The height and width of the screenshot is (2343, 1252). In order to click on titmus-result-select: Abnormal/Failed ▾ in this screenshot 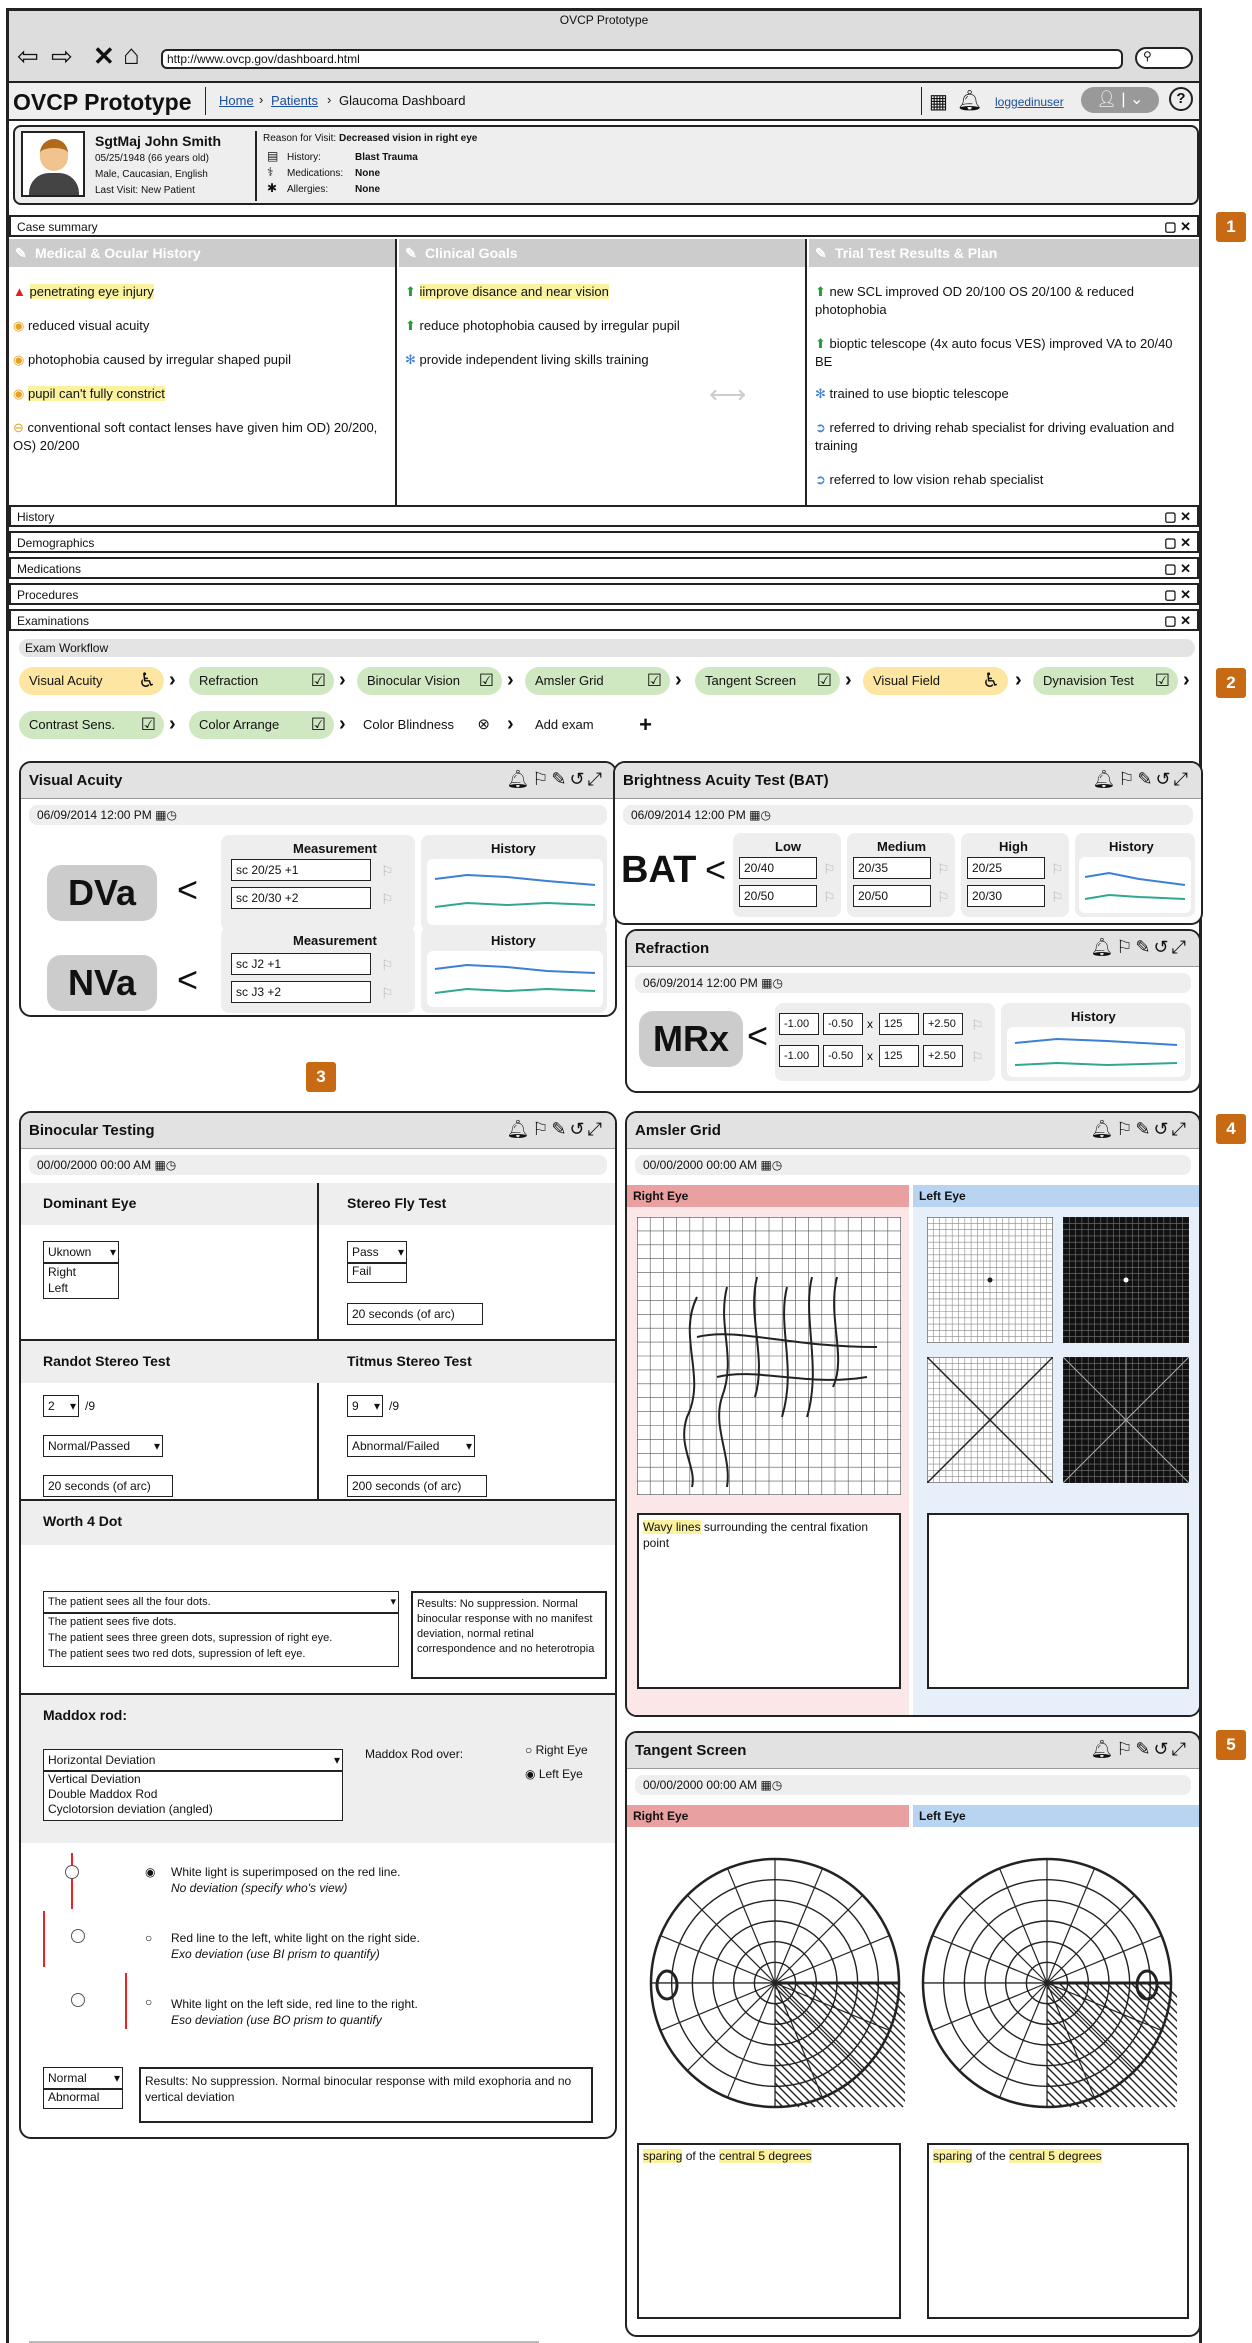, I will do `click(411, 1446)`.